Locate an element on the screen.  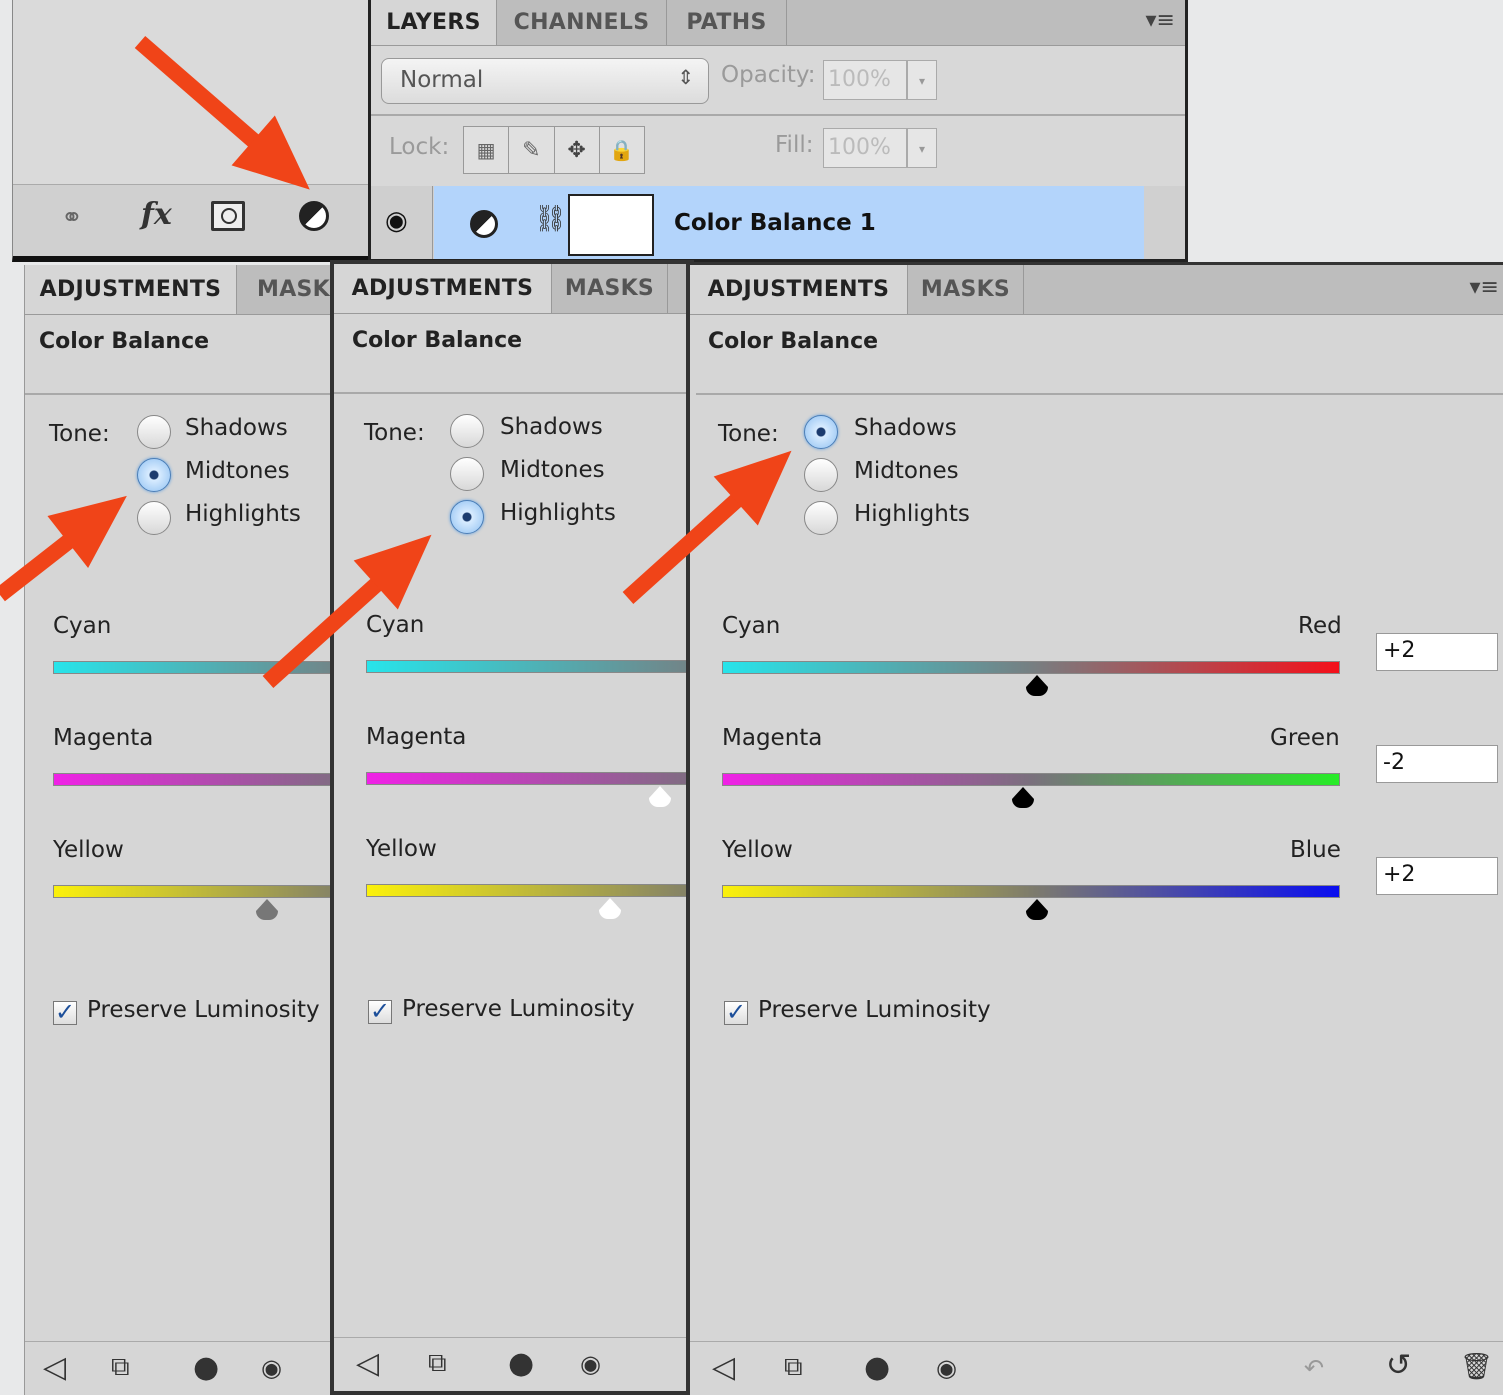
opacity-input: 100% is located at coordinates (865, 80).